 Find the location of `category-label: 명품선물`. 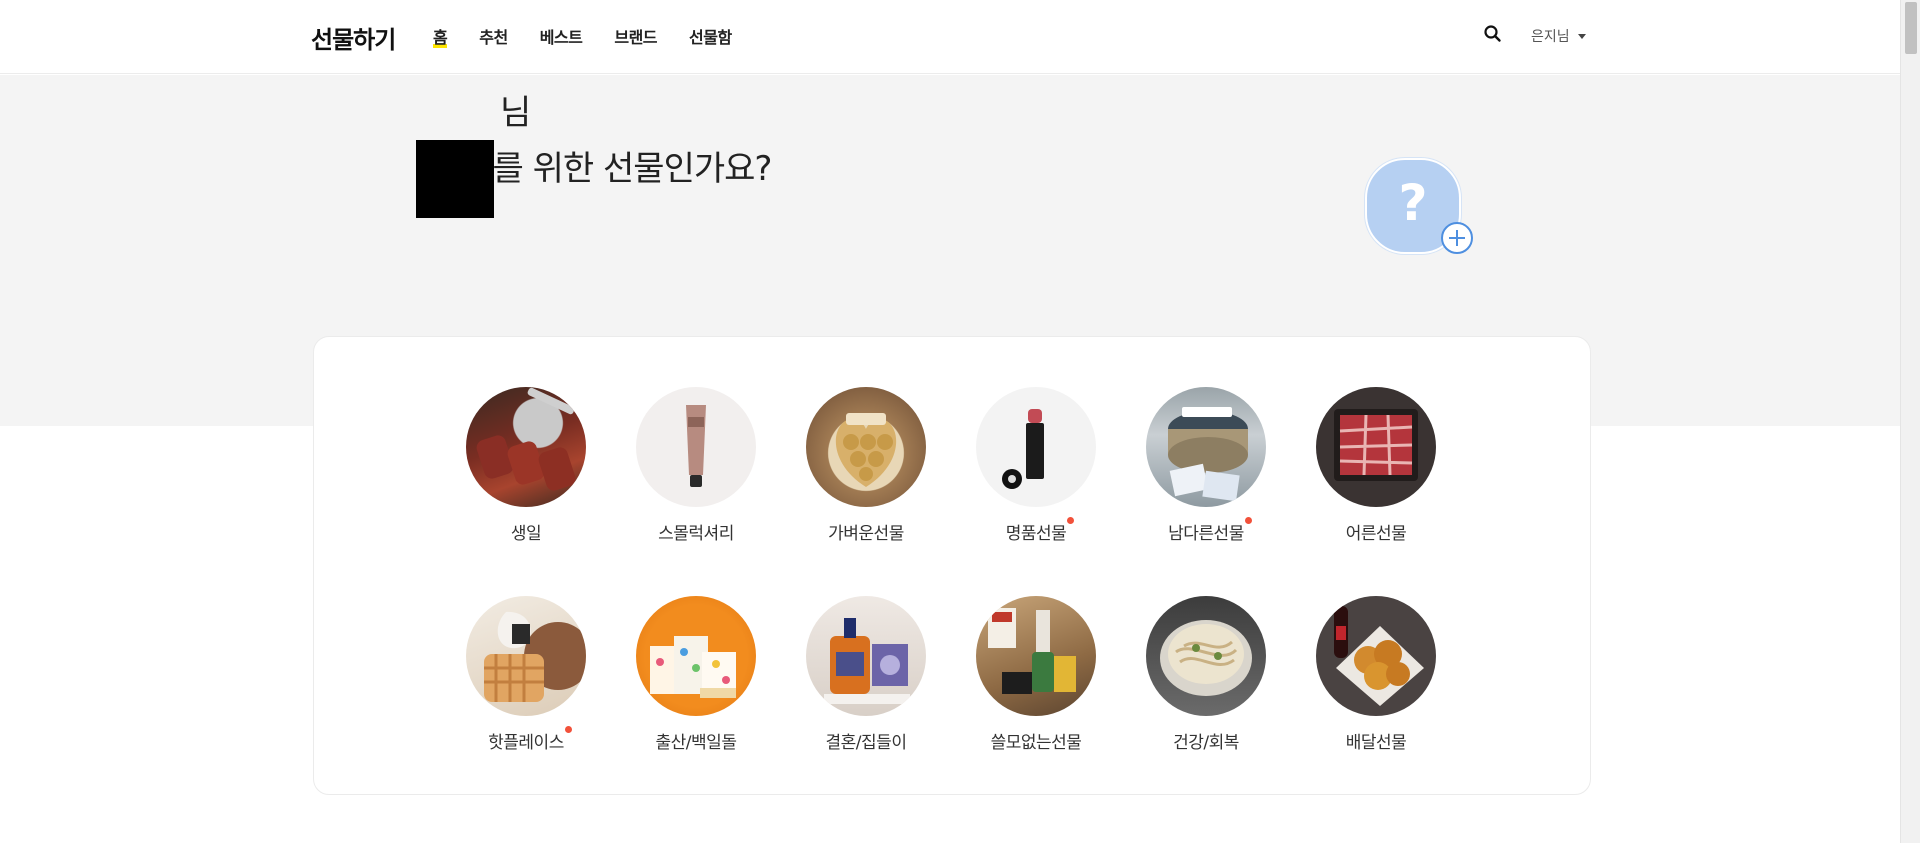

category-label: 명품선물 is located at coordinates (1036, 534).